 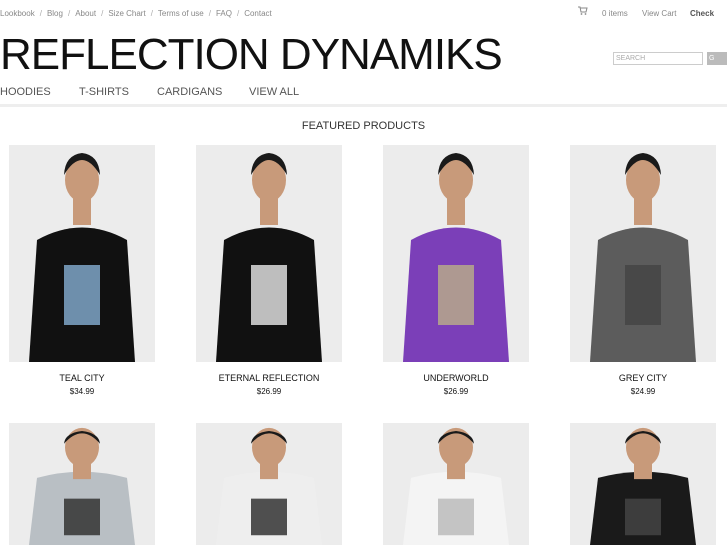 I want to click on nav-t-shirts: T-SHIRTS, so click(x=104, y=92).